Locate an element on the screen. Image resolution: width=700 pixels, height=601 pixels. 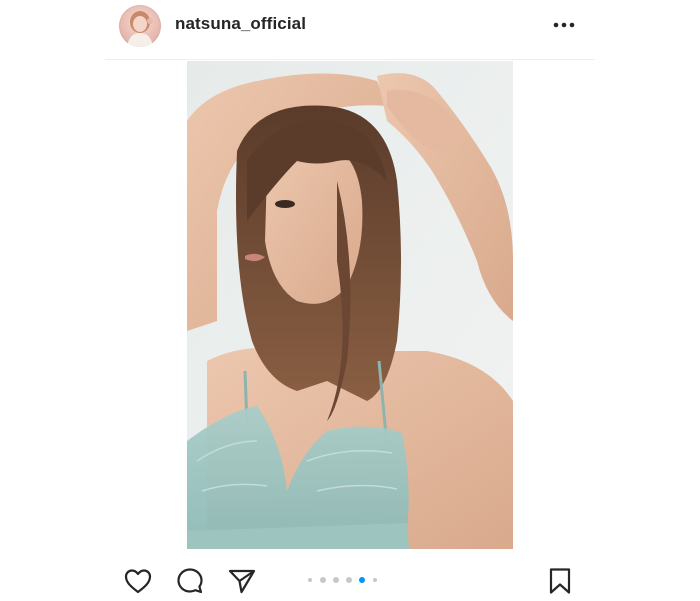
bookmark-icon is located at coordinates (560, 581).